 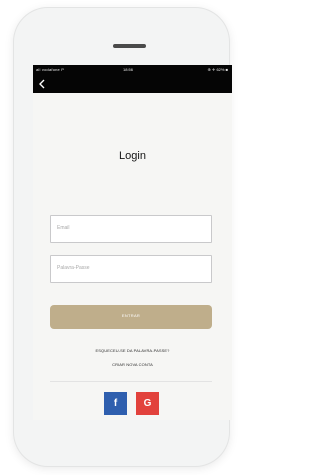 What do you see at coordinates (132, 156) in the screenshot?
I see `page-title: Login` at bounding box center [132, 156].